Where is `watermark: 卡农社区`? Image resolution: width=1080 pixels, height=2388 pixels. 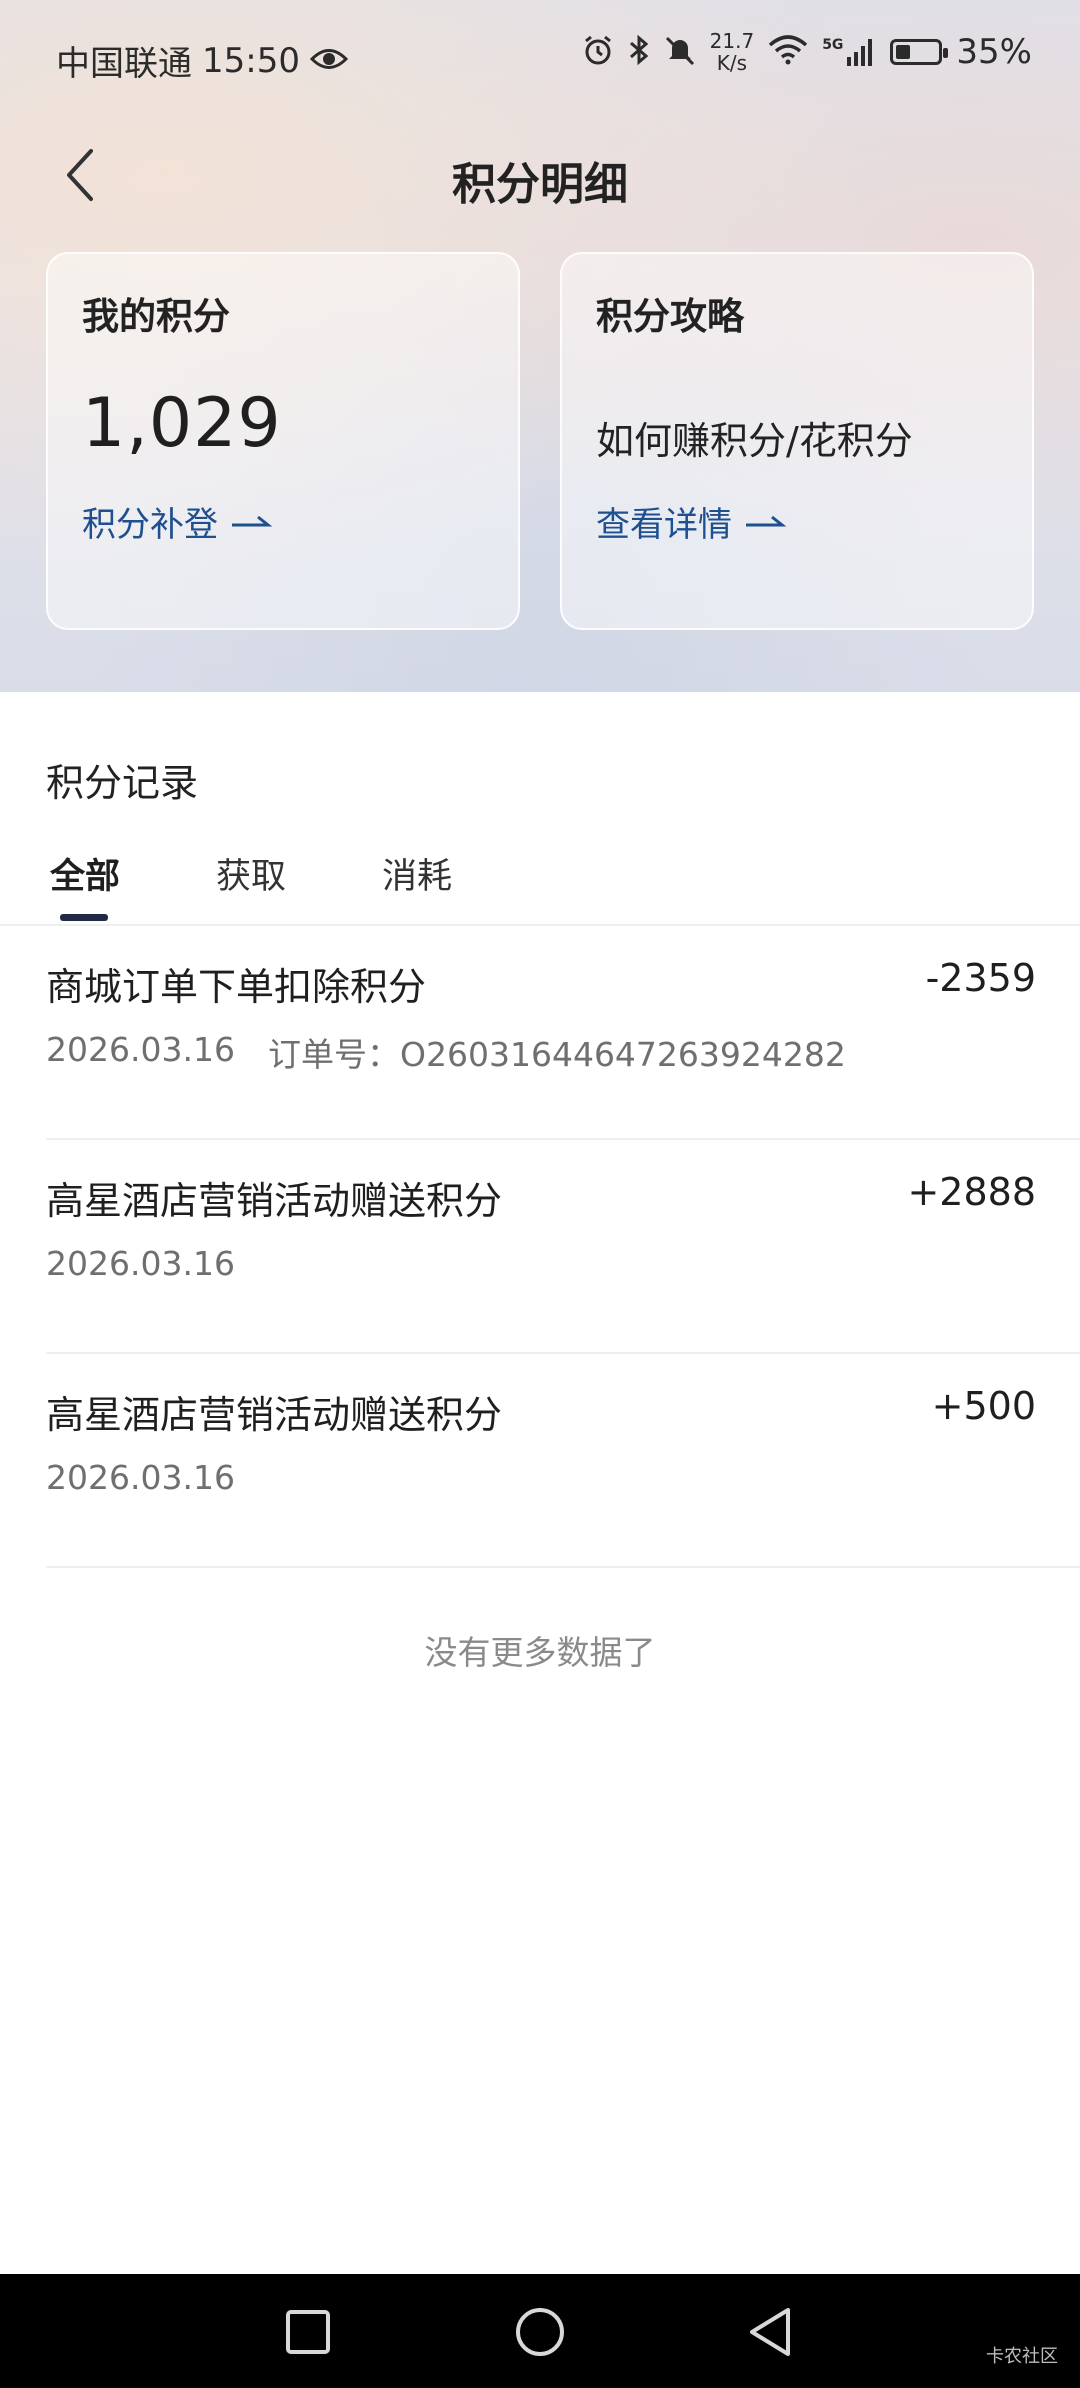 watermark: 卡农社区 is located at coordinates (1022, 2356).